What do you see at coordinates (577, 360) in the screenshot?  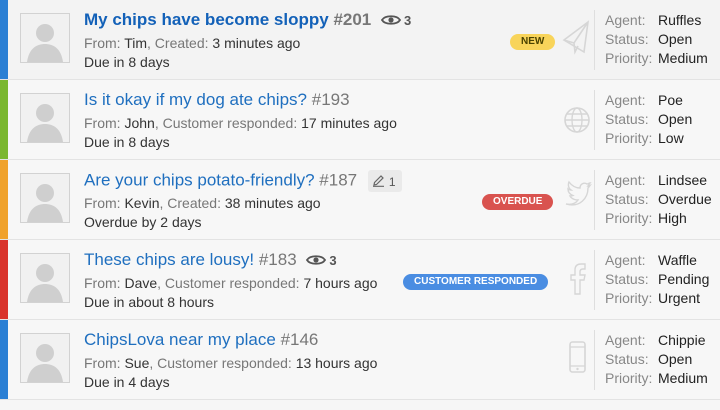 I see `phone-icon` at bounding box center [577, 360].